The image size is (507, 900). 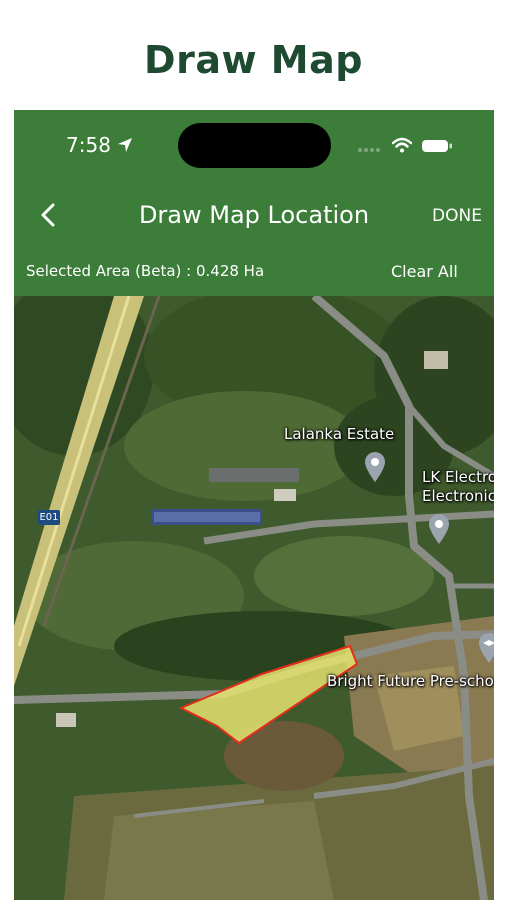 What do you see at coordinates (254, 215) in the screenshot?
I see `nav-title: Draw Map Location` at bounding box center [254, 215].